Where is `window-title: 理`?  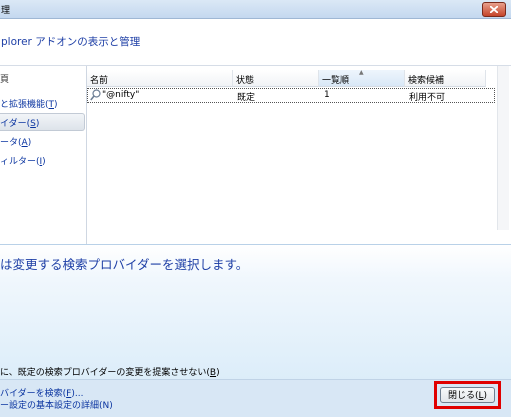
window-title: 理 is located at coordinates (6, 11).